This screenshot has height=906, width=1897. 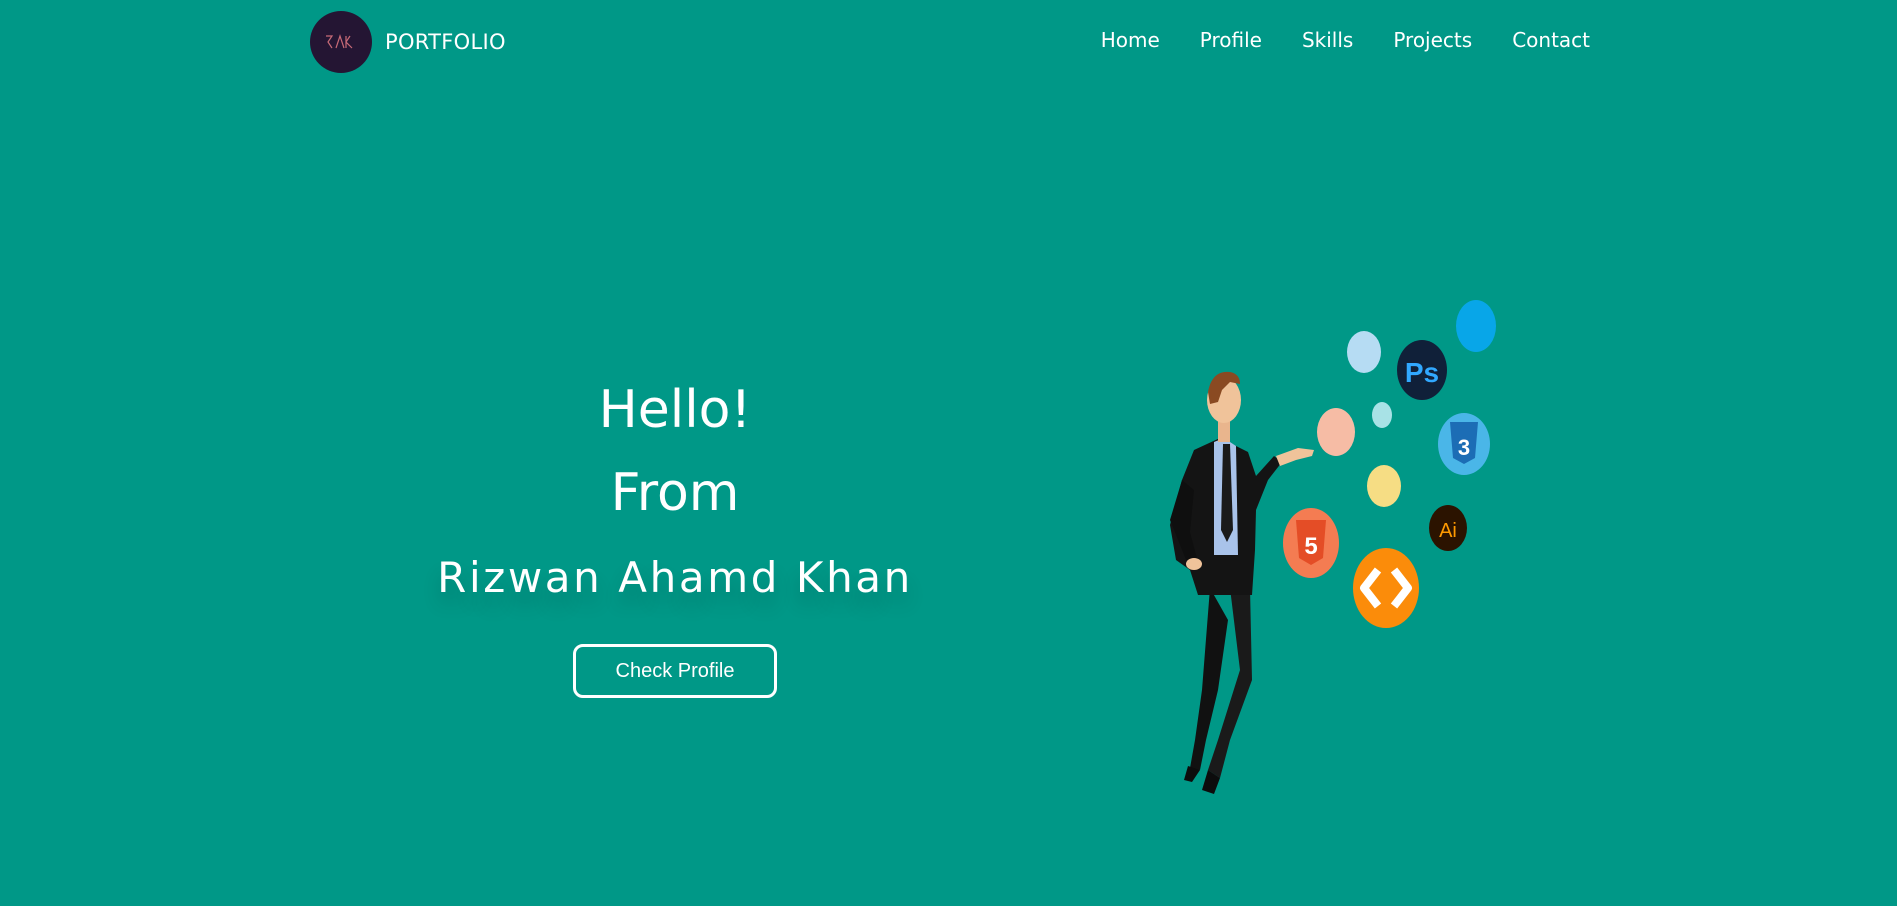 I want to click on hero-greeting: Hello!, so click(x=675, y=410).